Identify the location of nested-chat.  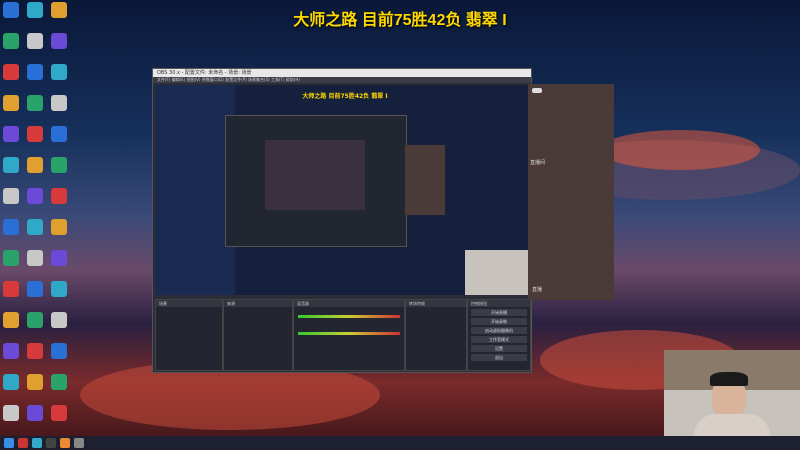
(425, 180).